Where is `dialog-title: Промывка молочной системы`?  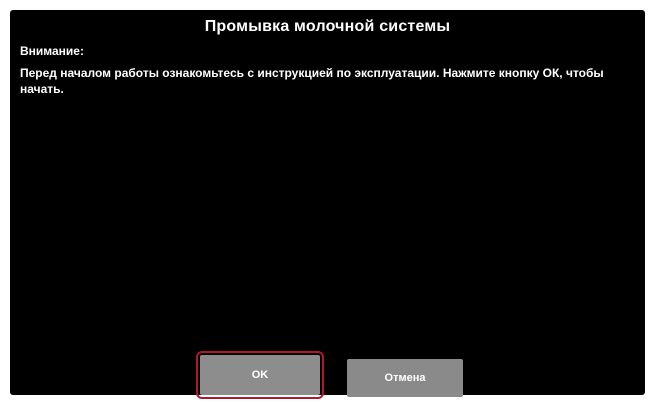 dialog-title: Промывка молочной системы is located at coordinates (327, 26).